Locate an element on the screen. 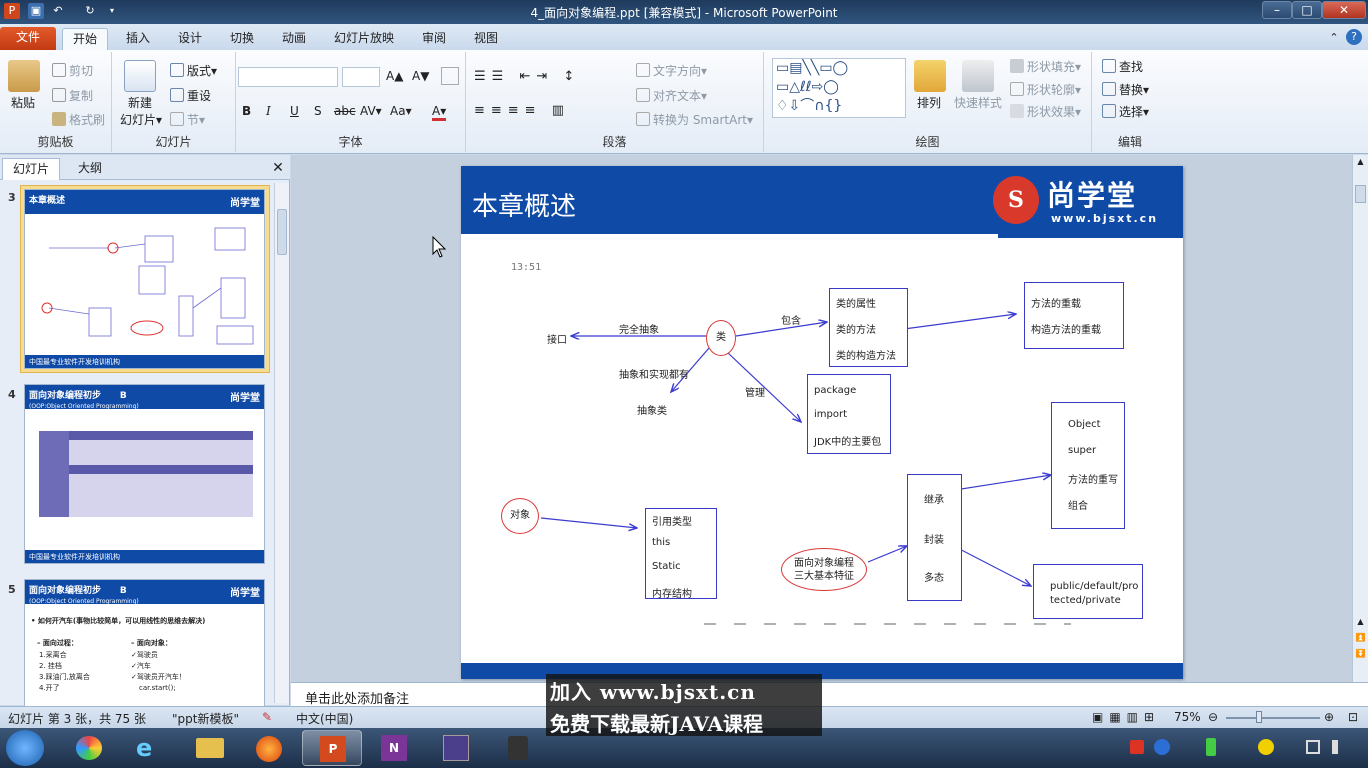 This screenshot has width=1368, height=768. shape-fill-button: 形状填充▾ is located at coordinates (1045, 66).